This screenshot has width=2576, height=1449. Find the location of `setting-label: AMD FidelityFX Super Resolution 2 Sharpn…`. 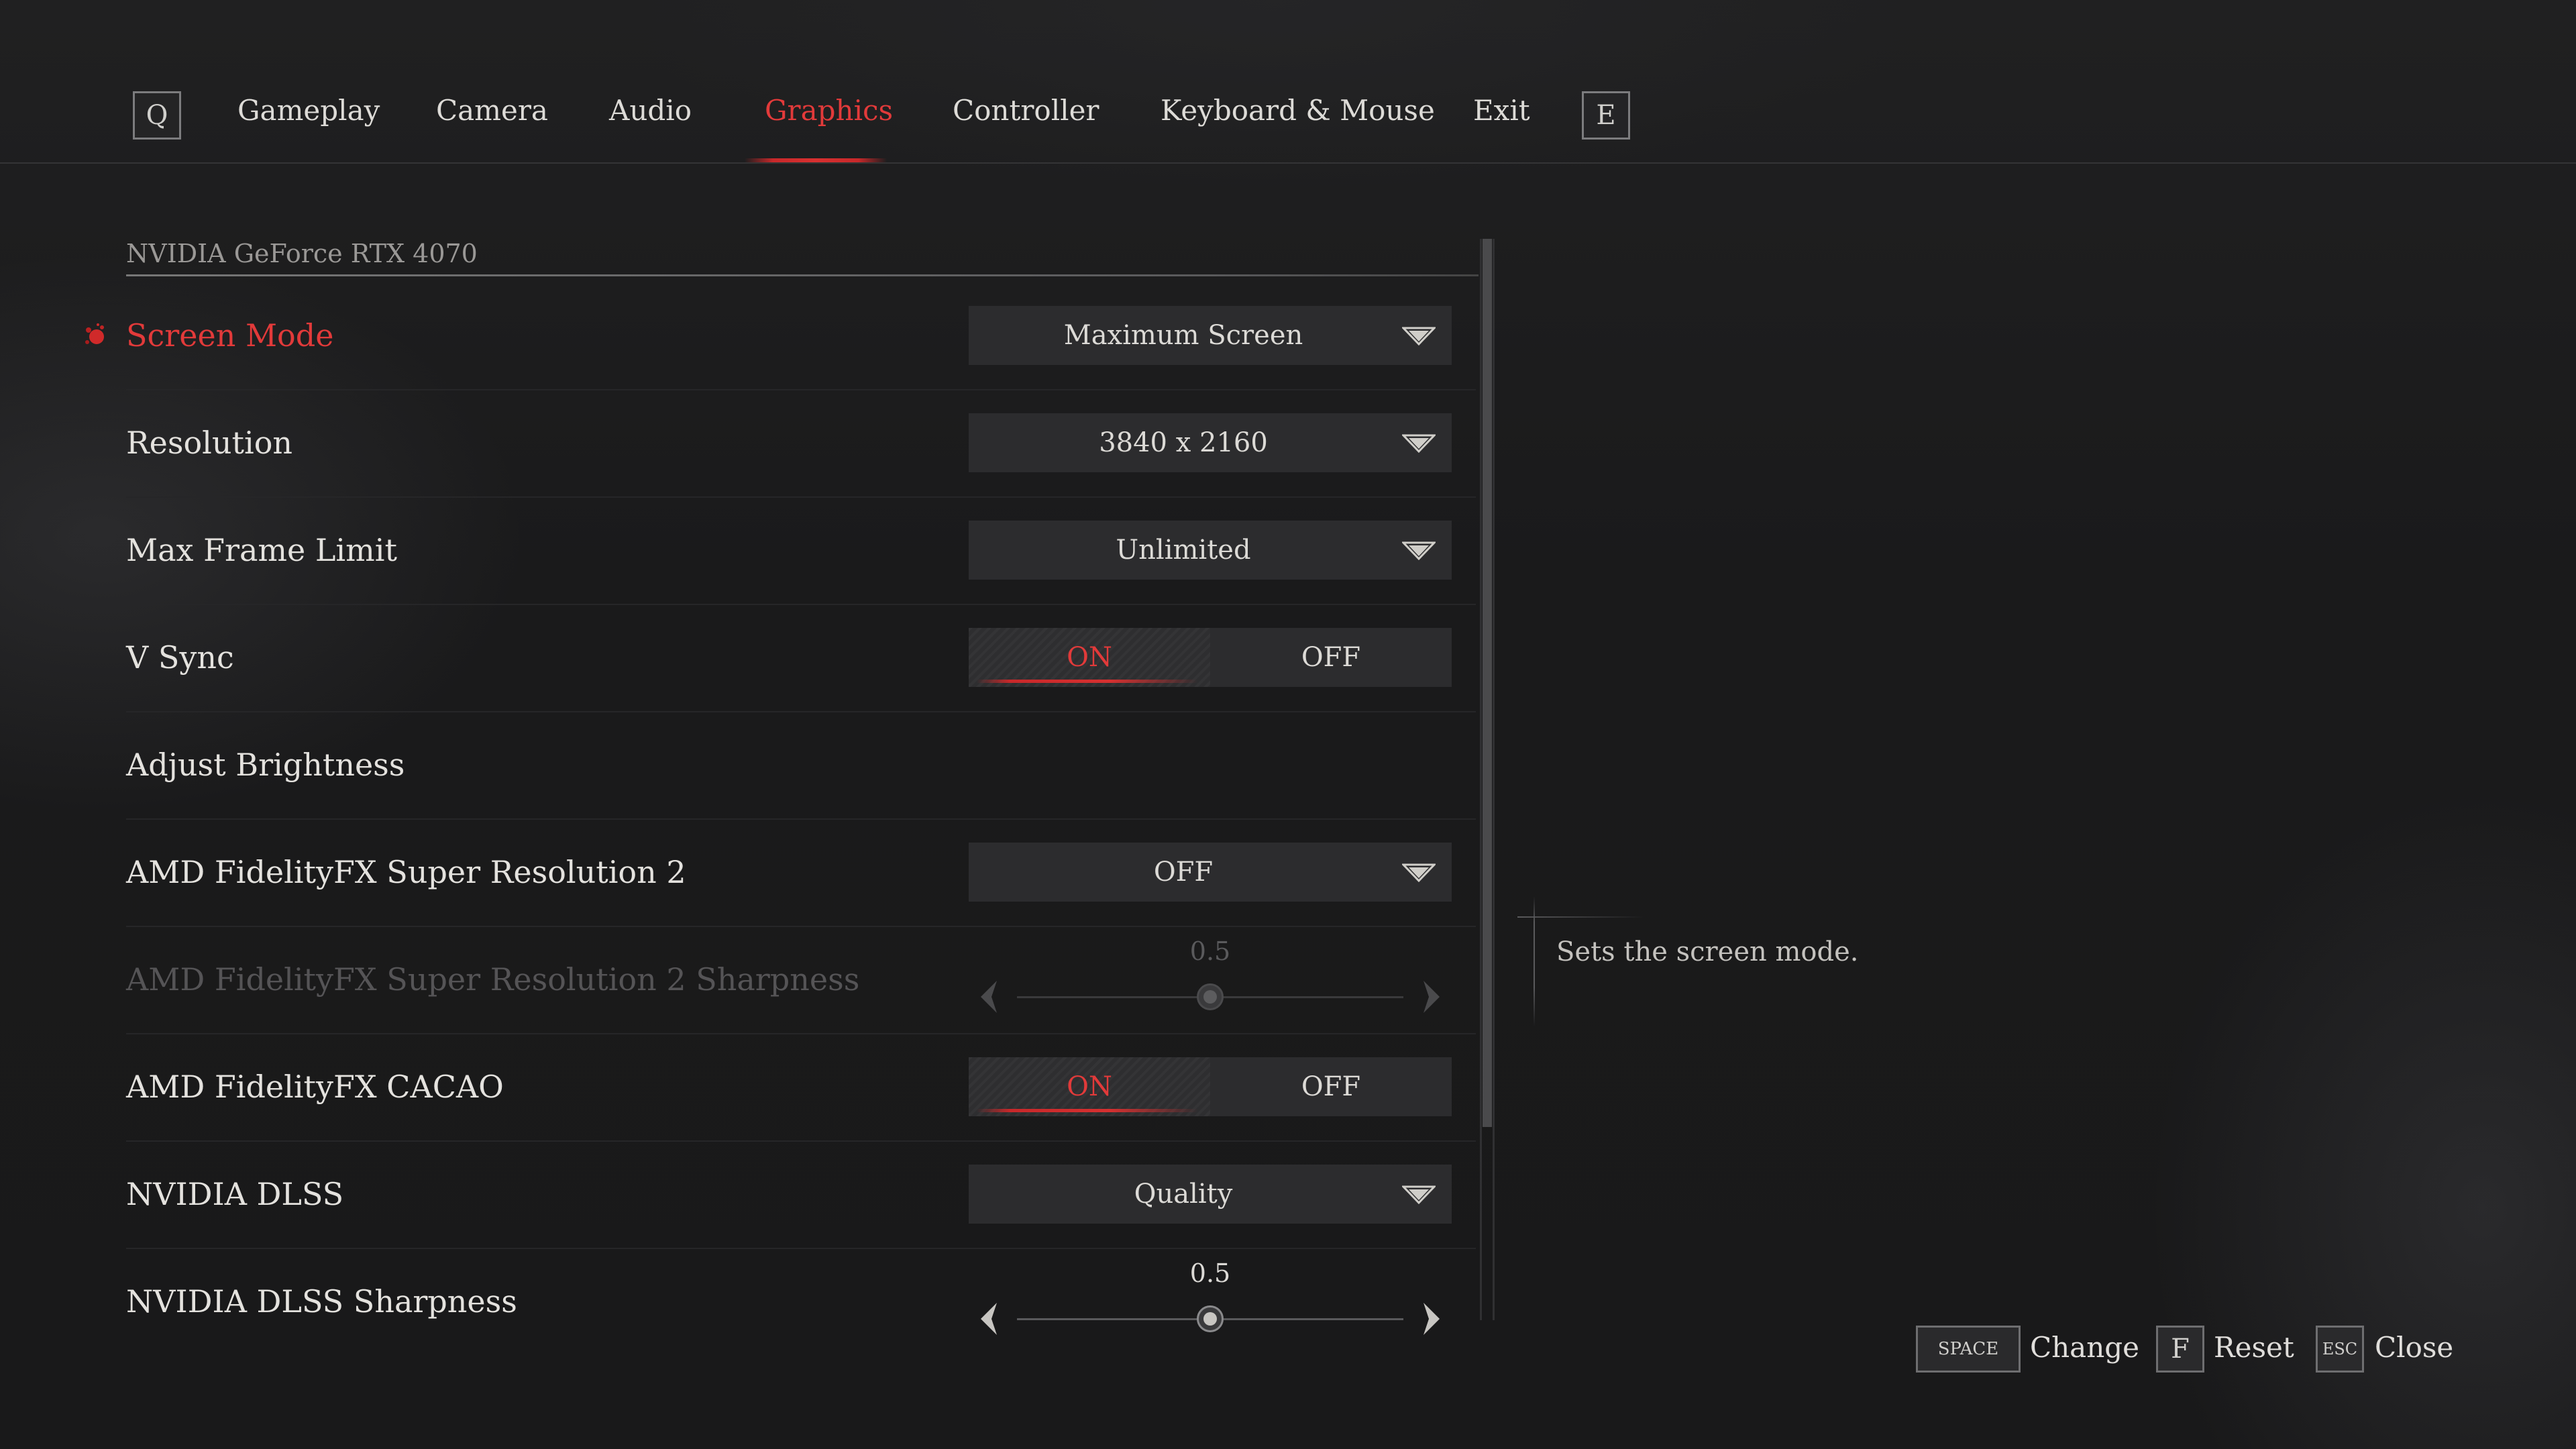

setting-label: AMD FidelityFX Super Resolution 2 Sharpn… is located at coordinates (493, 979).